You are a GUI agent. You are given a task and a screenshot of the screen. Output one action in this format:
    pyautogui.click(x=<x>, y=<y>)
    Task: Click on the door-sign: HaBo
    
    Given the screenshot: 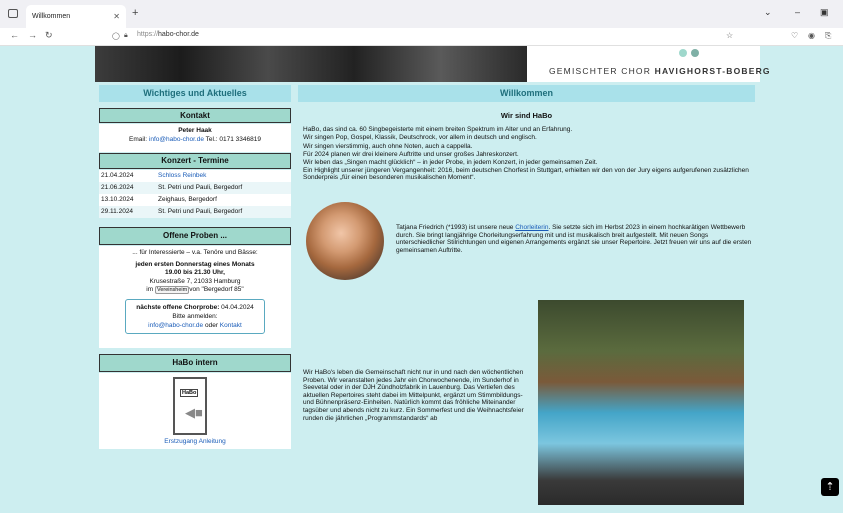 What is the action you would take?
    pyautogui.click(x=189, y=393)
    